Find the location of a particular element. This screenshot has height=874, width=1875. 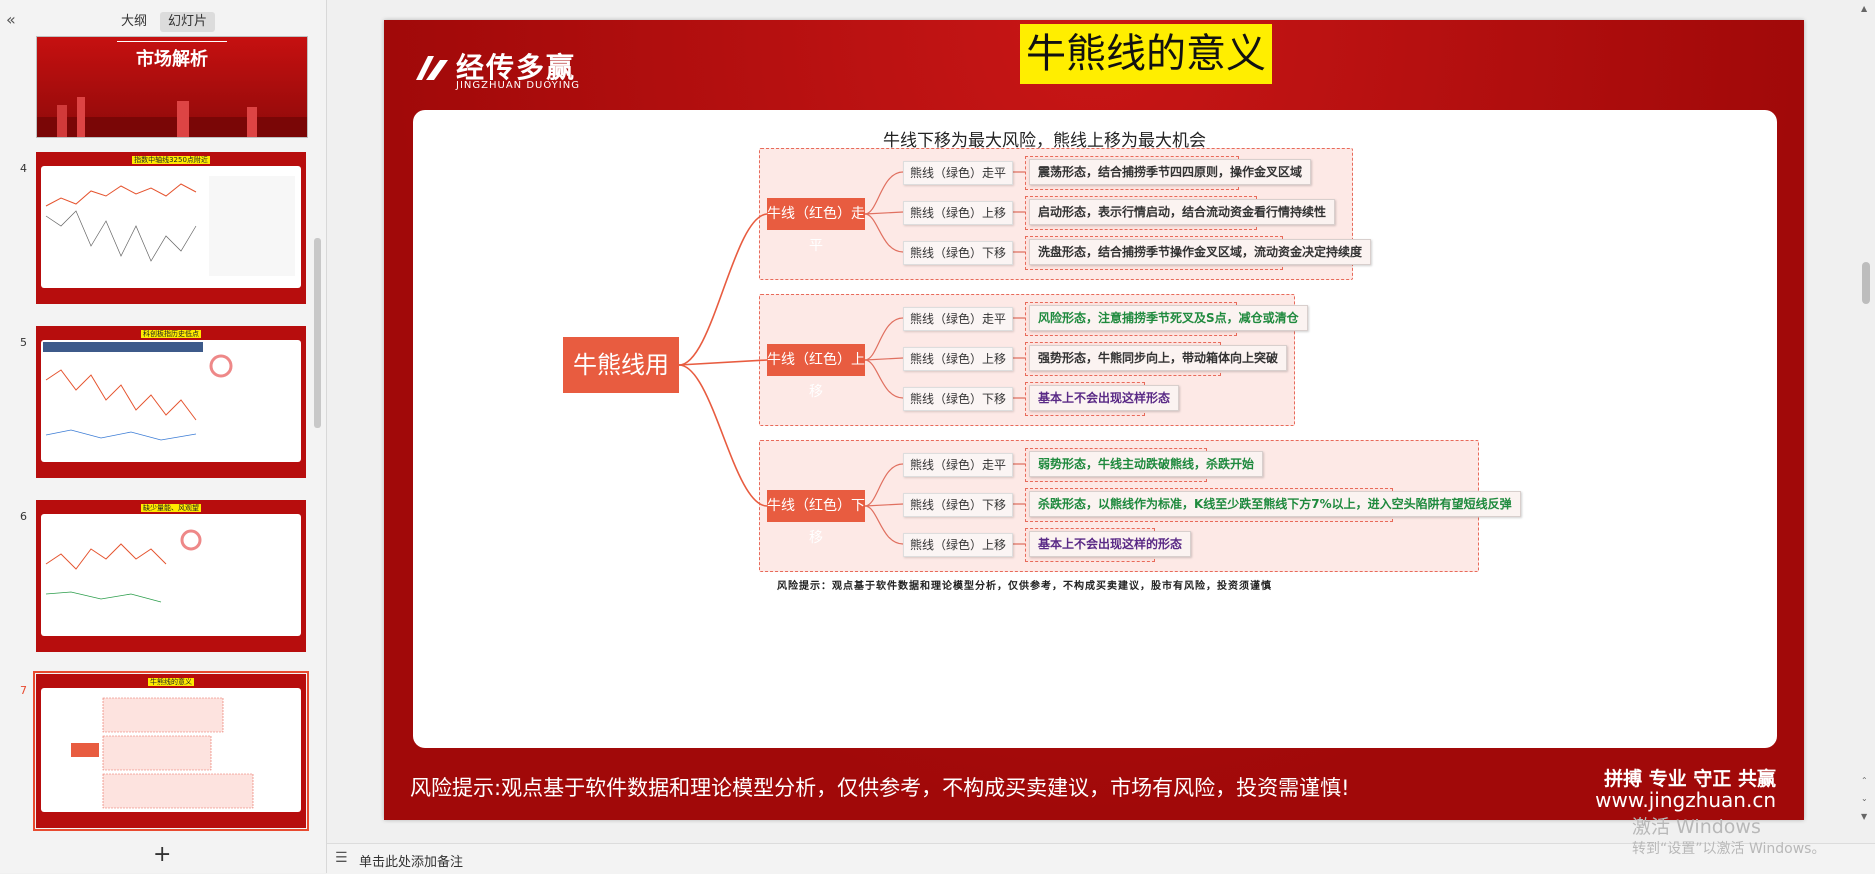

add-slide-button: + is located at coordinates (162, 854).